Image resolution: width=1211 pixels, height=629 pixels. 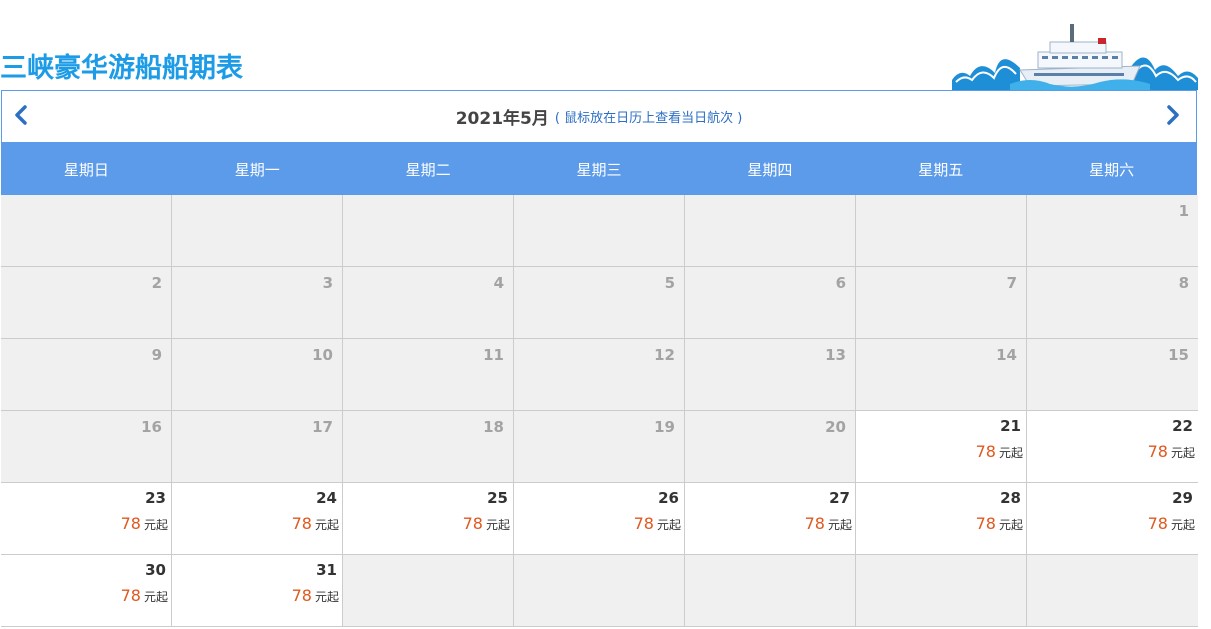 I want to click on calendar-day-cell: 24 78 元起, so click(x=257, y=519).